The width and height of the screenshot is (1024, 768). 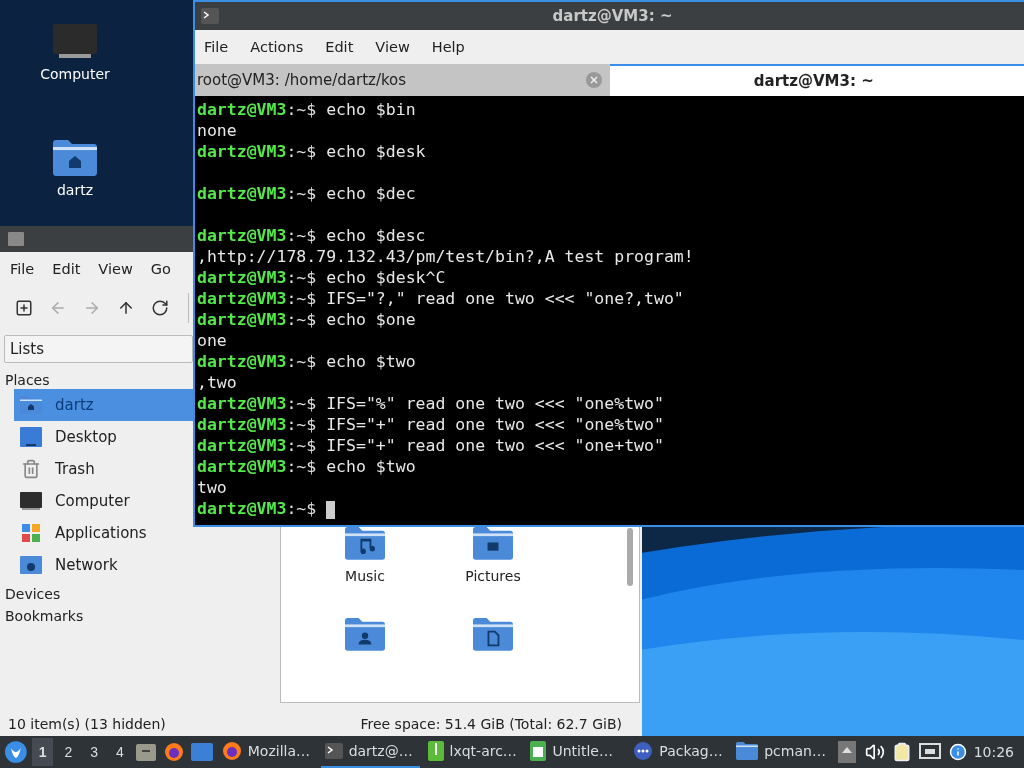 I want to click on sidebar-item: Desktop, so click(x=103, y=437).